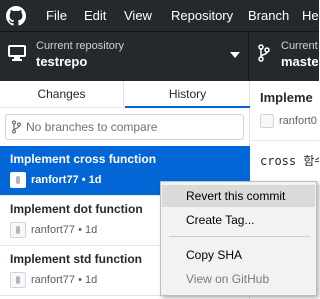 The height and width of the screenshot is (299, 320). Describe the element at coordinates (95, 16) in the screenshot. I see `menu-edit: Edit` at that location.